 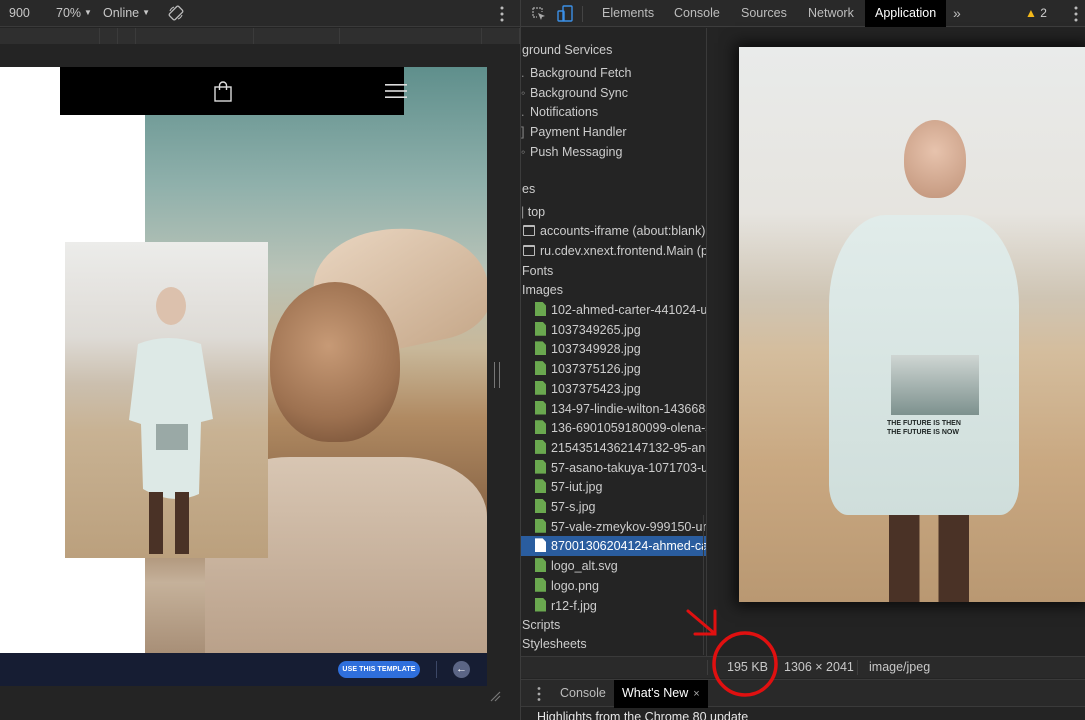 I want to click on back-arrow-icon: ←, so click(x=461, y=669).